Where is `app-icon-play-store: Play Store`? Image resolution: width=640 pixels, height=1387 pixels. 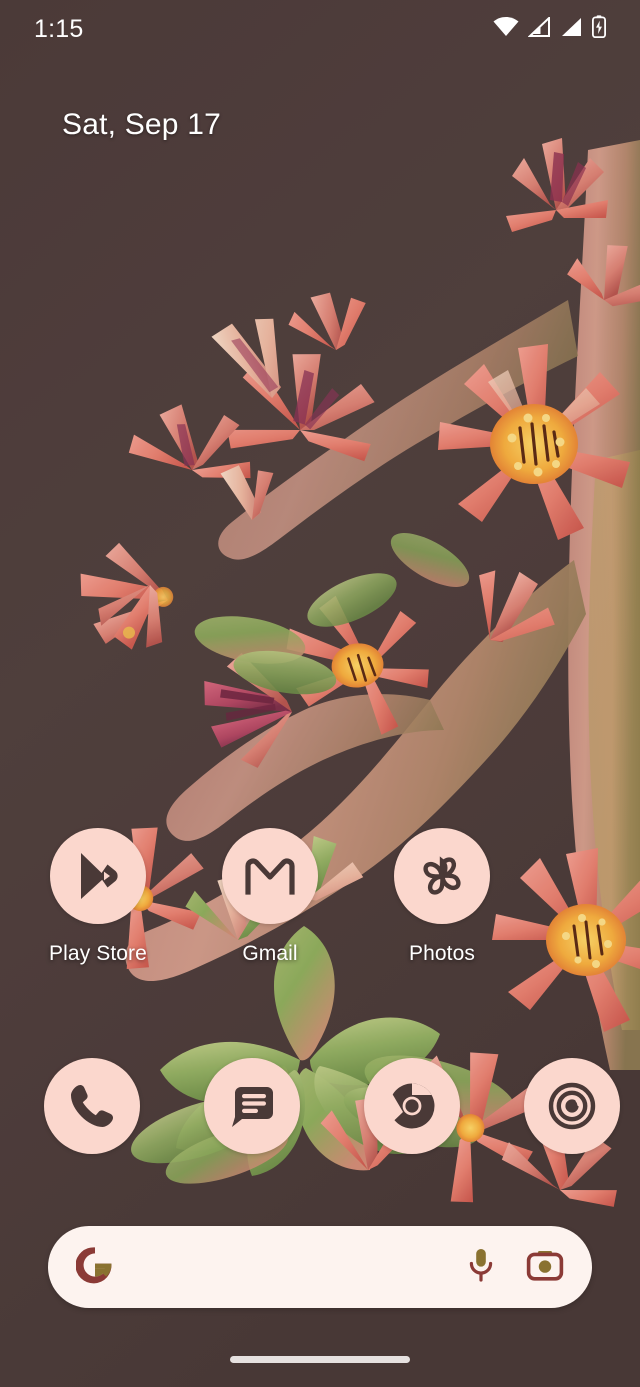 app-icon-play-store: Play Store is located at coordinates (98, 897).